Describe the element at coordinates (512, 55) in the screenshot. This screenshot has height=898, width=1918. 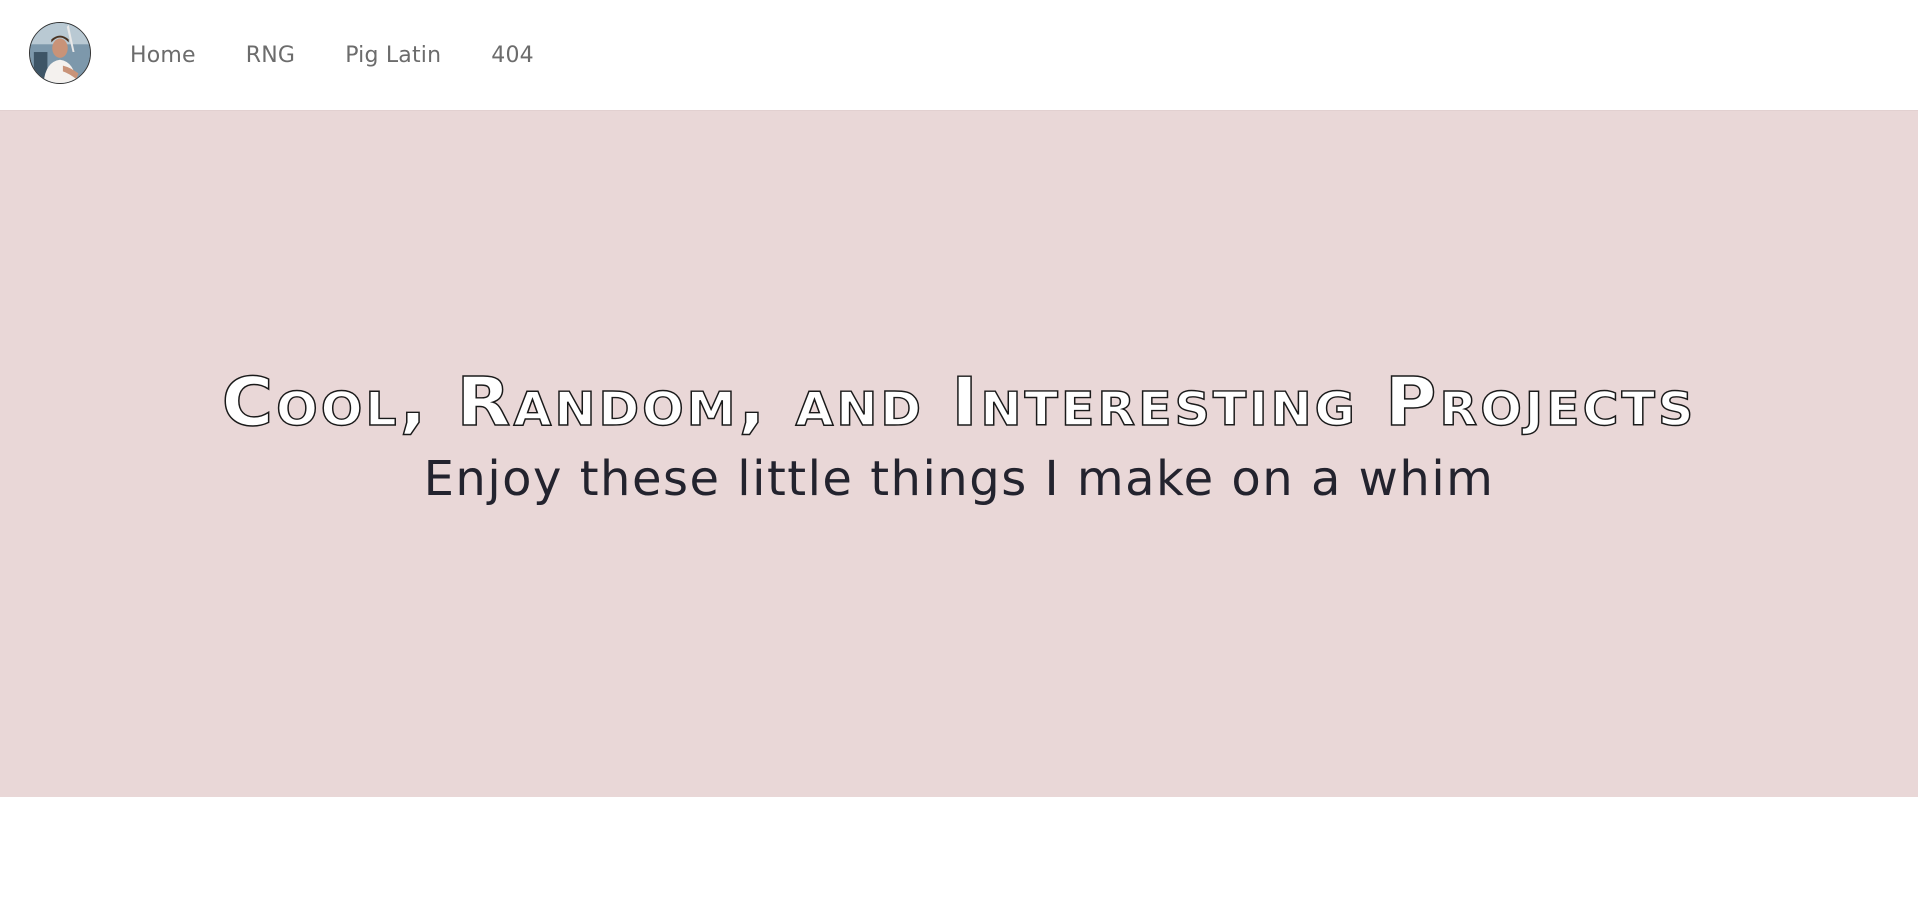
I see `nav-link-404: 404` at that location.